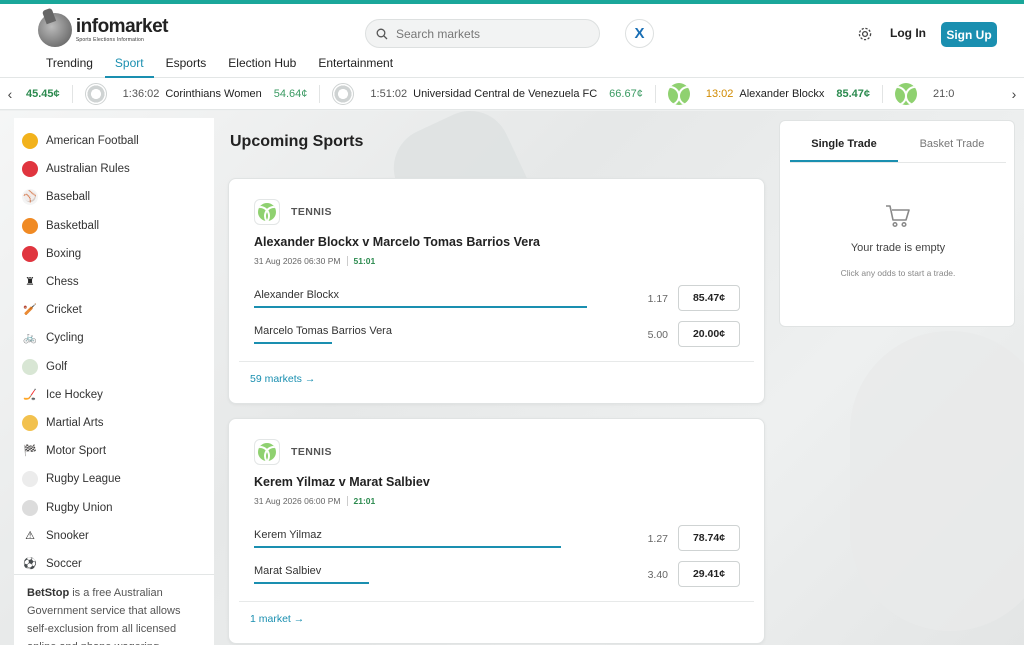 Image resolution: width=1024 pixels, height=645 pixels. Describe the element at coordinates (114, 451) in the screenshot. I see `sidebar-item-motor-sport: 🏁 Motor Sport` at that location.